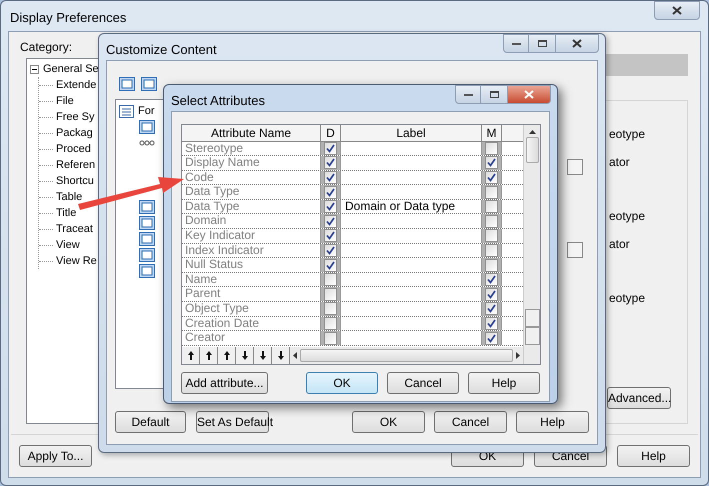 This screenshot has width=709, height=486. What do you see at coordinates (68, 245) in the screenshot?
I see `tree-item: View` at bounding box center [68, 245].